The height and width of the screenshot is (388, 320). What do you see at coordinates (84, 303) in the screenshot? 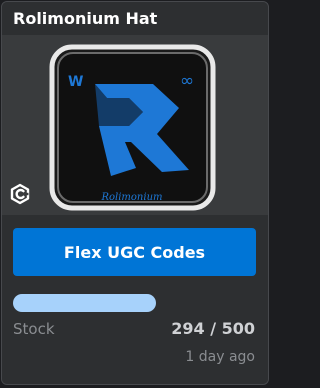
I see `stock-progress-fill` at bounding box center [84, 303].